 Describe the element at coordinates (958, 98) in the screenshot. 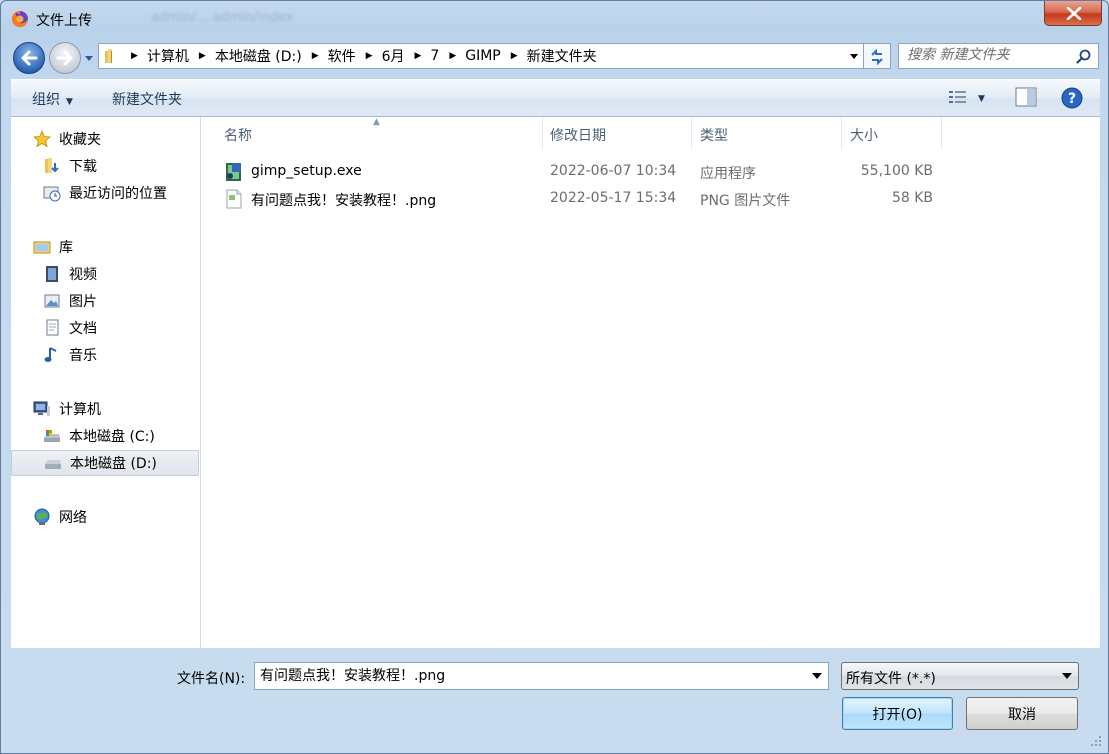

I see `view-details-icon` at that location.